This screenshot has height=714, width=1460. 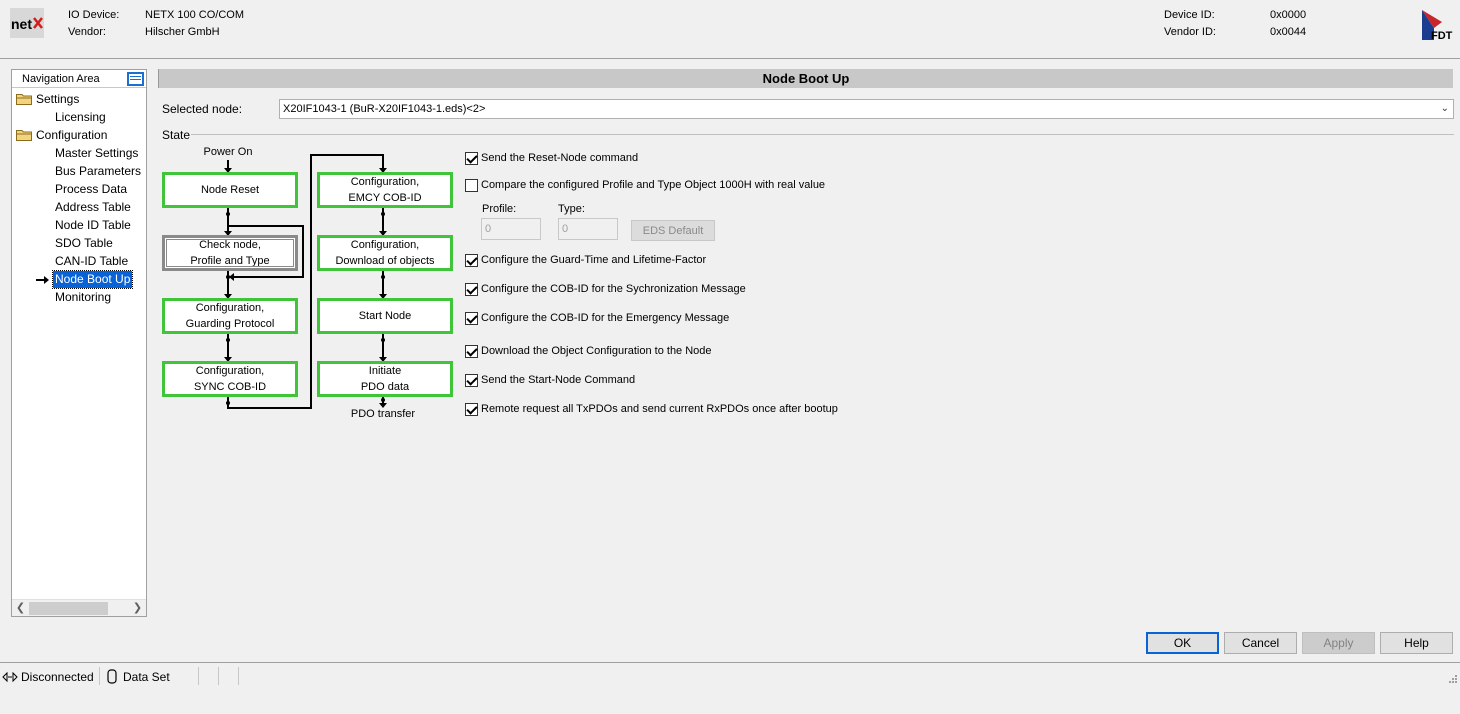 What do you see at coordinates (230, 261) in the screenshot?
I see `state-check-node-line2: Profile and Type` at bounding box center [230, 261].